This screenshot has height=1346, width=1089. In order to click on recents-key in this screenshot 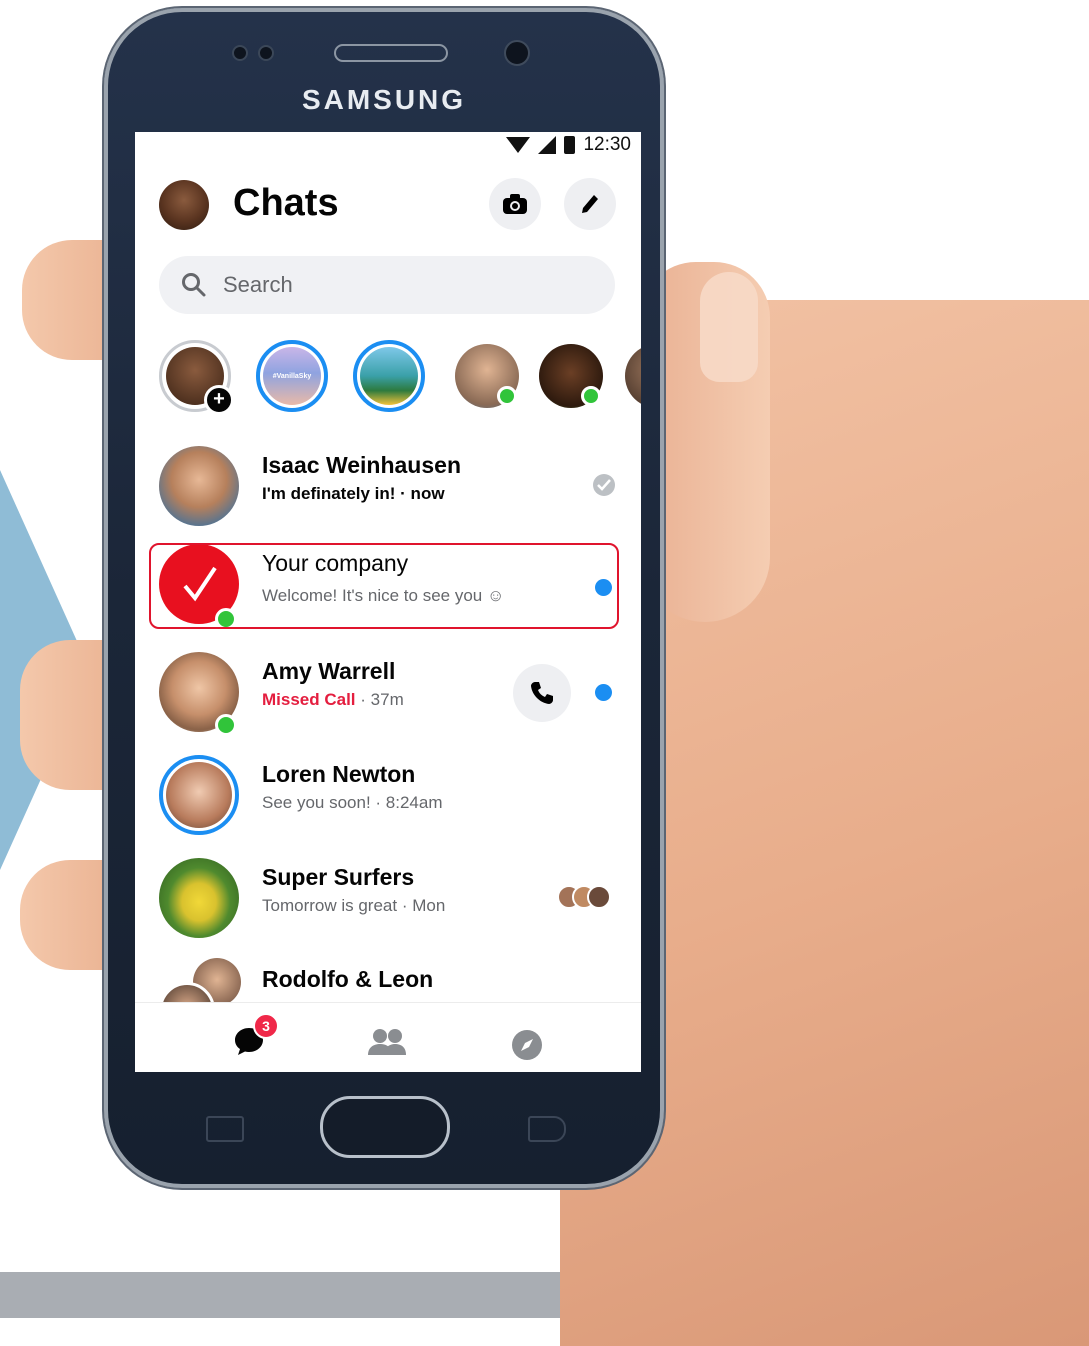, I will do `click(225, 1129)`.